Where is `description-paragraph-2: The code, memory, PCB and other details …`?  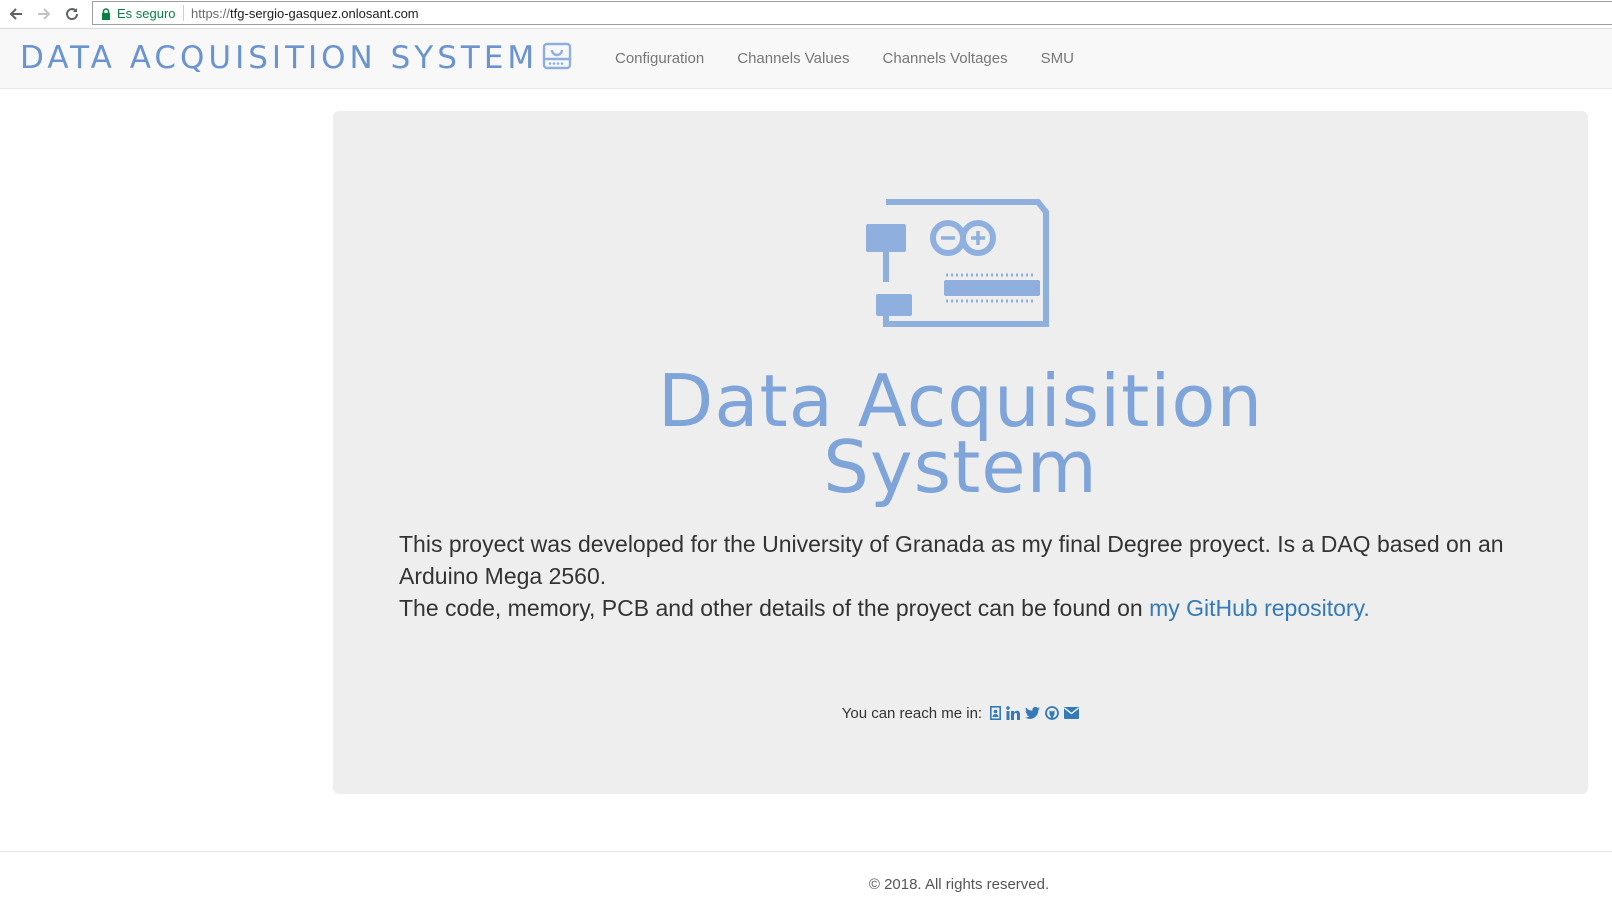
description-paragraph-2: The code, memory, PCB and other details … is located at coordinates (964, 608).